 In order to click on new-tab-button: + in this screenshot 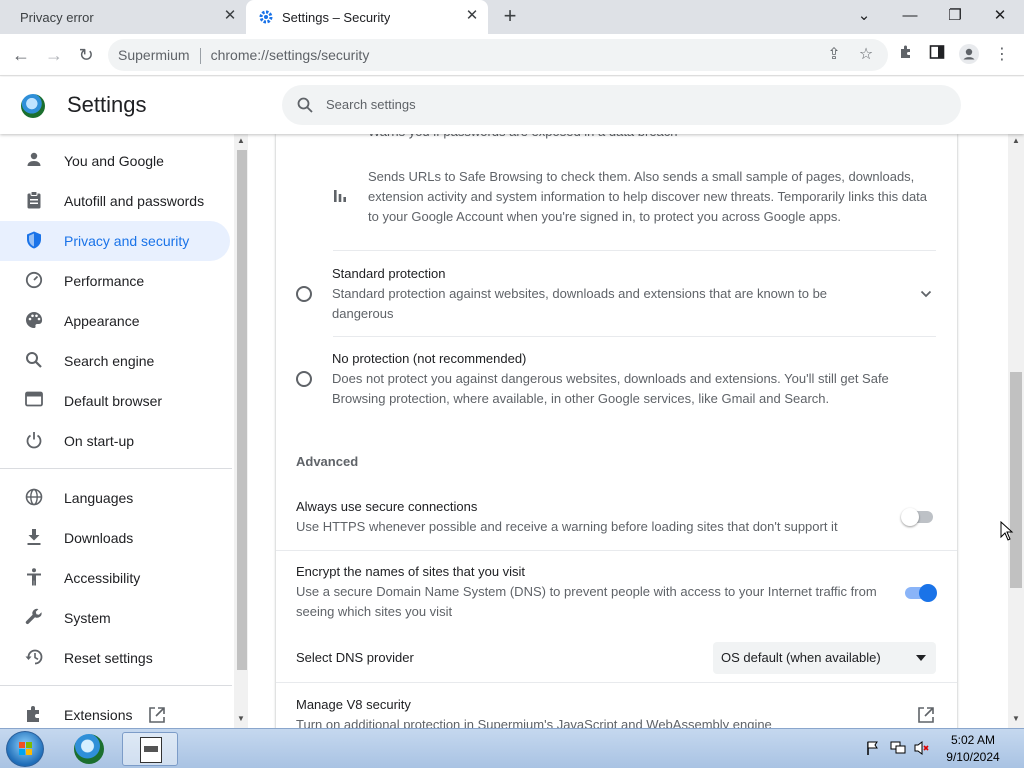, I will do `click(510, 17)`.